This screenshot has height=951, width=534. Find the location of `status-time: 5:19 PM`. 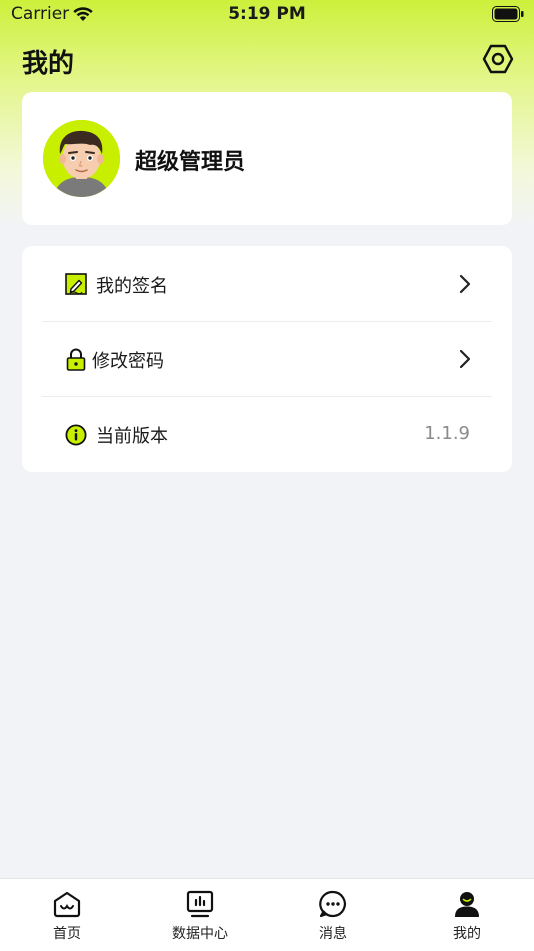

status-time: 5:19 PM is located at coordinates (267, 14).